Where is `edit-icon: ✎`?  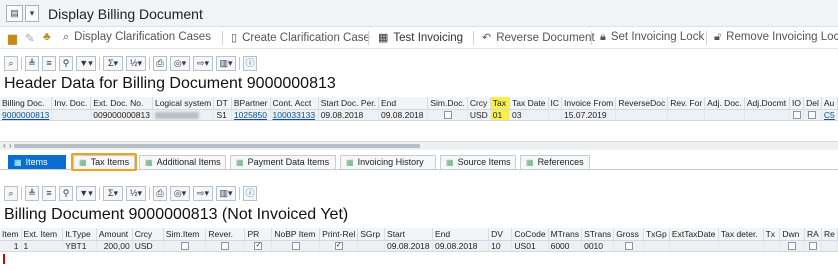
edit-icon: ✎ is located at coordinates (30, 38).